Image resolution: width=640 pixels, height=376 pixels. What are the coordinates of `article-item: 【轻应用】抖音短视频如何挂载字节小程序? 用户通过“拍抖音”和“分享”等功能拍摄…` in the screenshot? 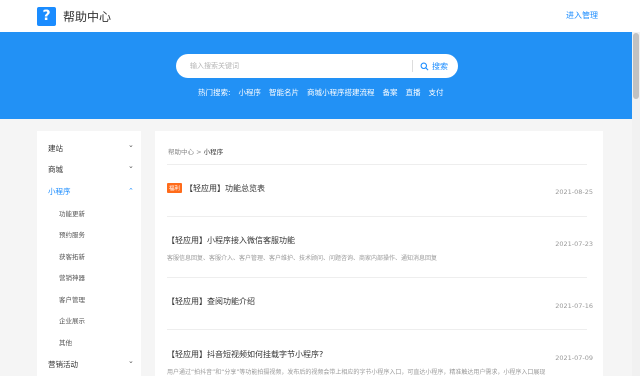 It's located at (377, 362).